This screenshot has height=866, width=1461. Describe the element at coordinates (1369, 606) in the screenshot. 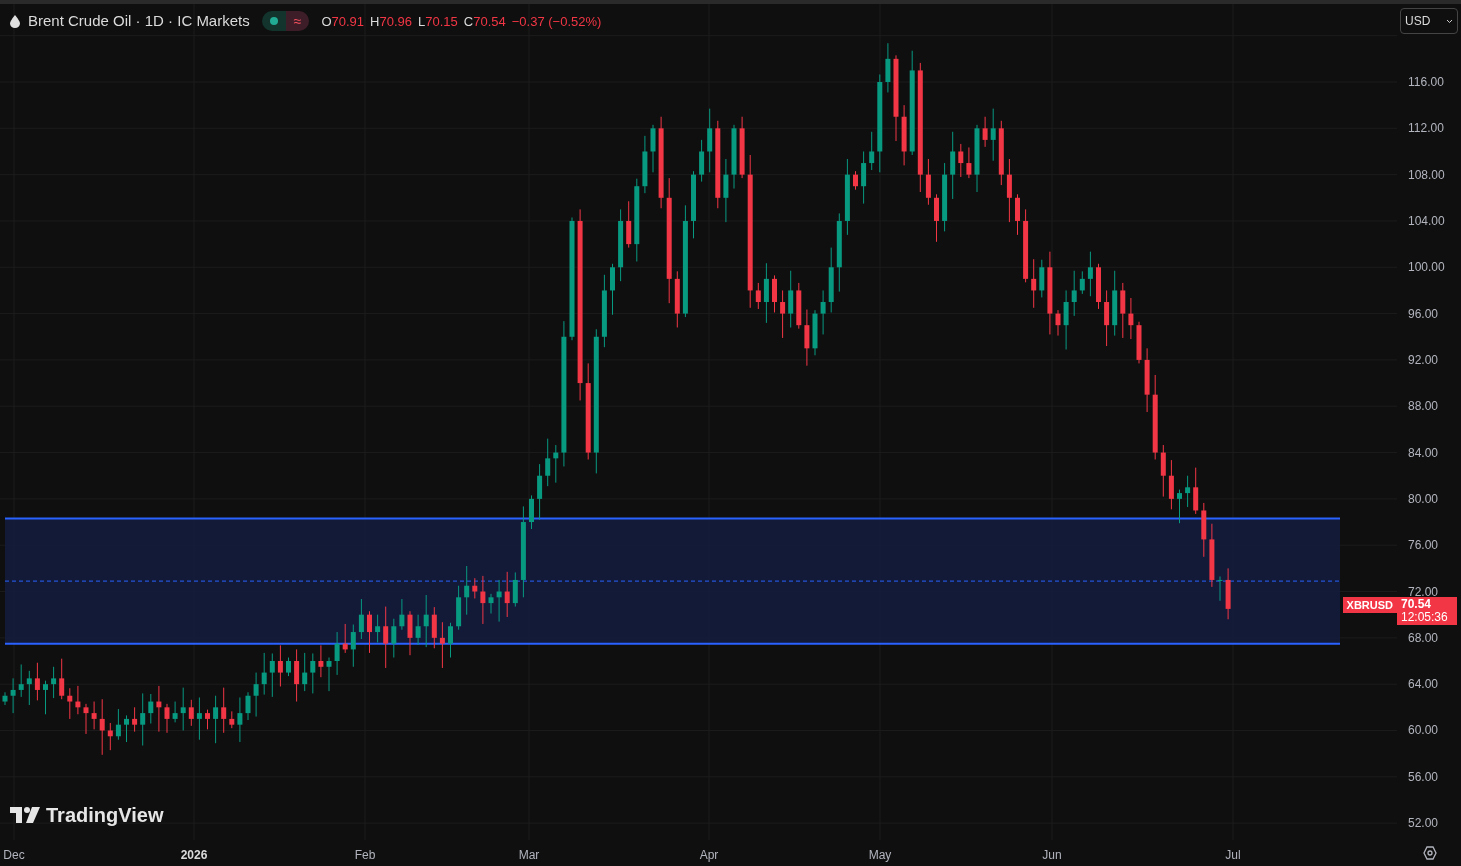

I see `symbol-label: XBRUSD` at that location.